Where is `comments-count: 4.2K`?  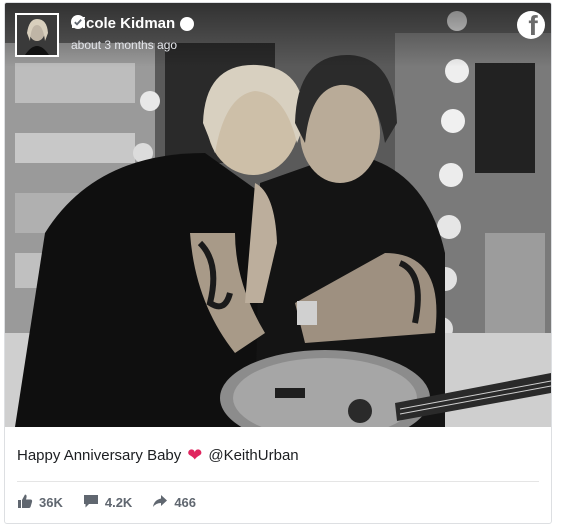 comments-count: 4.2K is located at coordinates (118, 502).